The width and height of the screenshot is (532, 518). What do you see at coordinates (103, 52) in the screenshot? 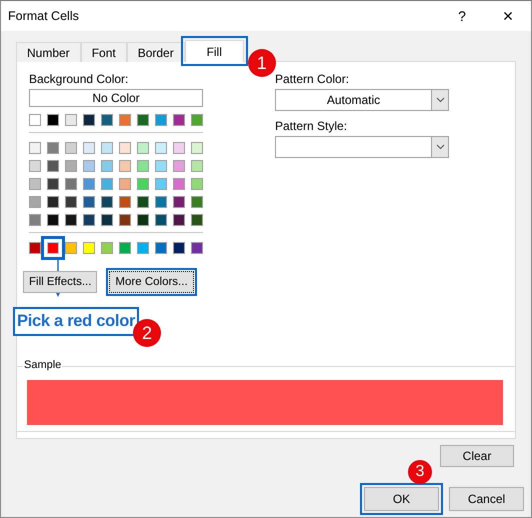
I see `tab: Font` at bounding box center [103, 52].